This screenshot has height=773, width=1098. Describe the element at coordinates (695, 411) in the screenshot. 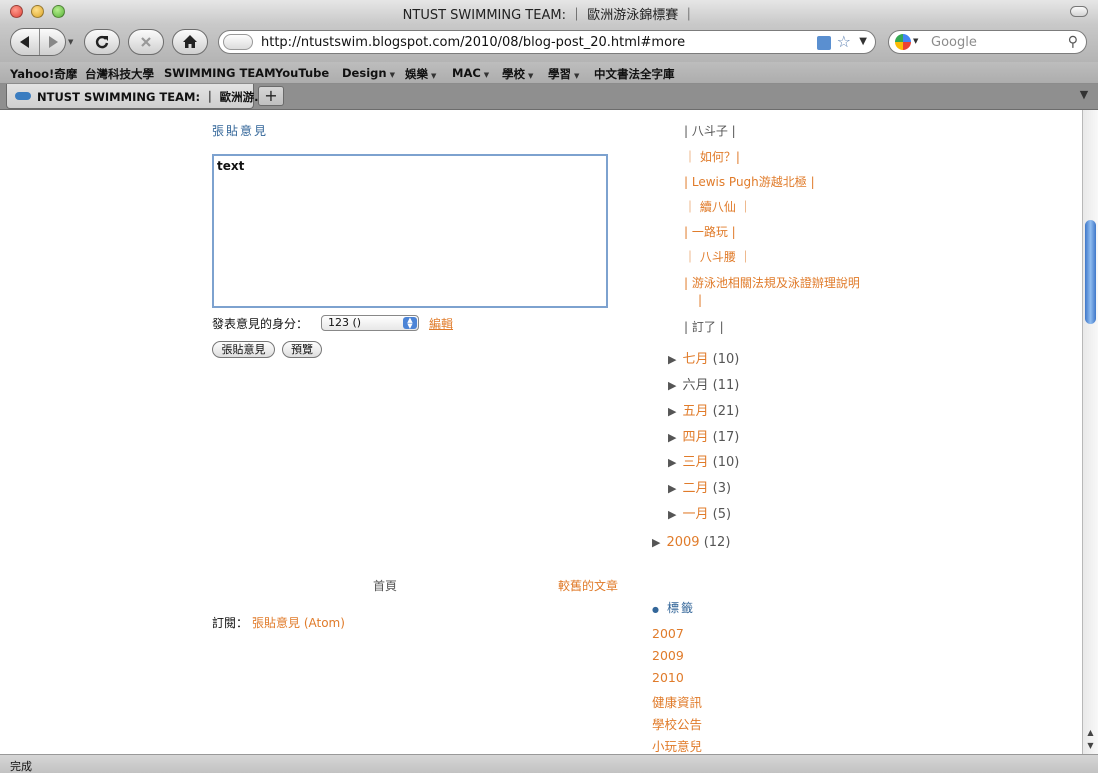

I see `month-link: 五月` at that location.